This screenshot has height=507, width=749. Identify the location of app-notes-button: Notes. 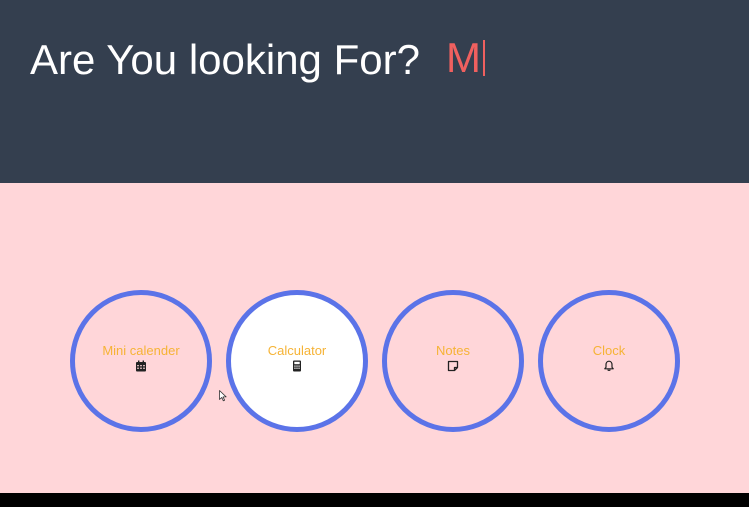
(453, 361).